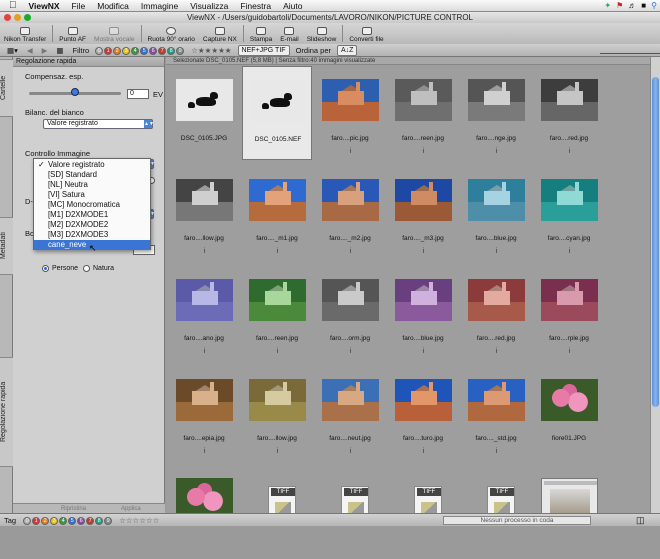  Describe the element at coordinates (350, 113) in the screenshot. I see `thumbnail-item: faro....pic.jpg i` at that location.